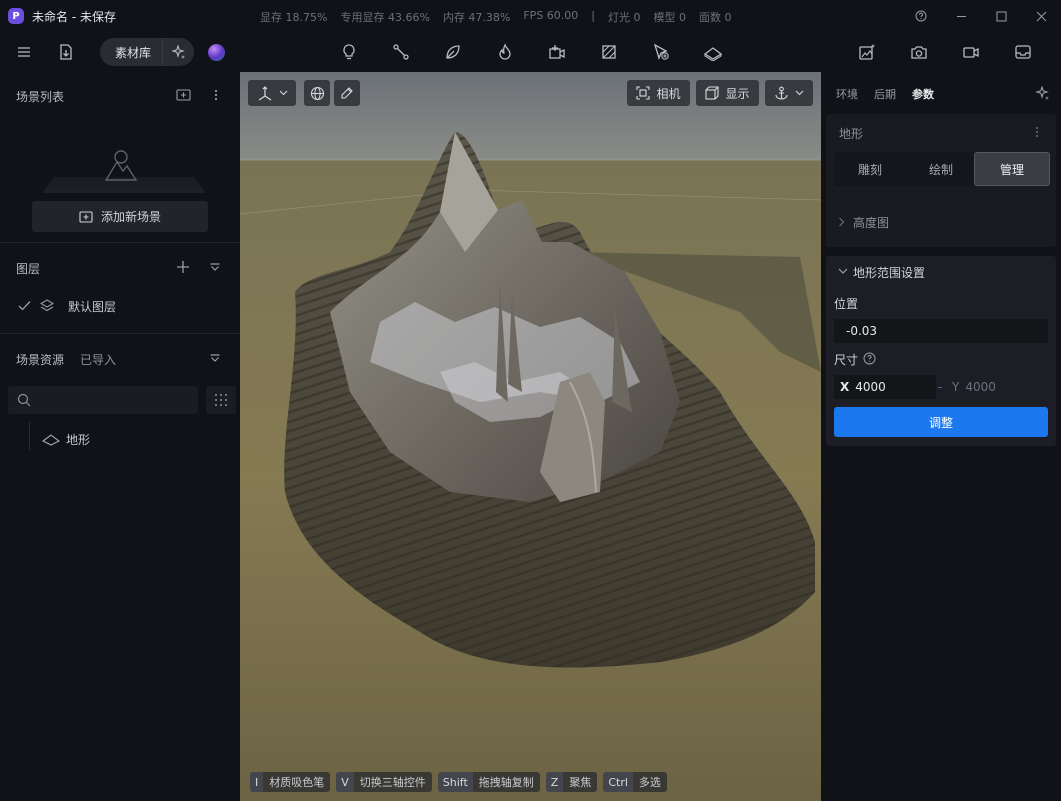  What do you see at coordinates (476, 17) in the screenshot?
I see `memory-stat: 内存 47.38%` at bounding box center [476, 17].